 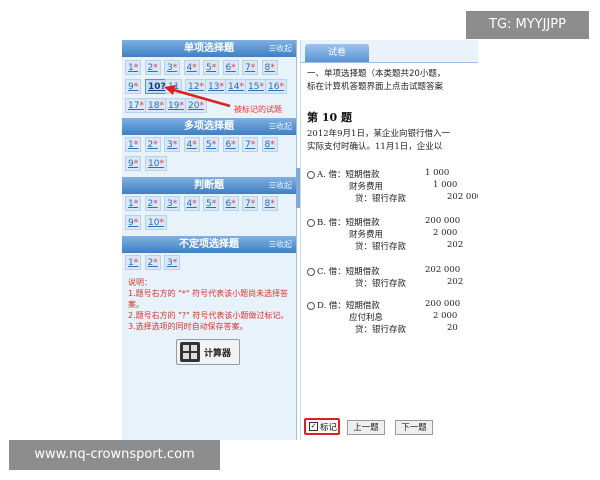 What do you see at coordinates (230, 144) in the screenshot?
I see `question-multi-6-button: 6*` at bounding box center [230, 144].